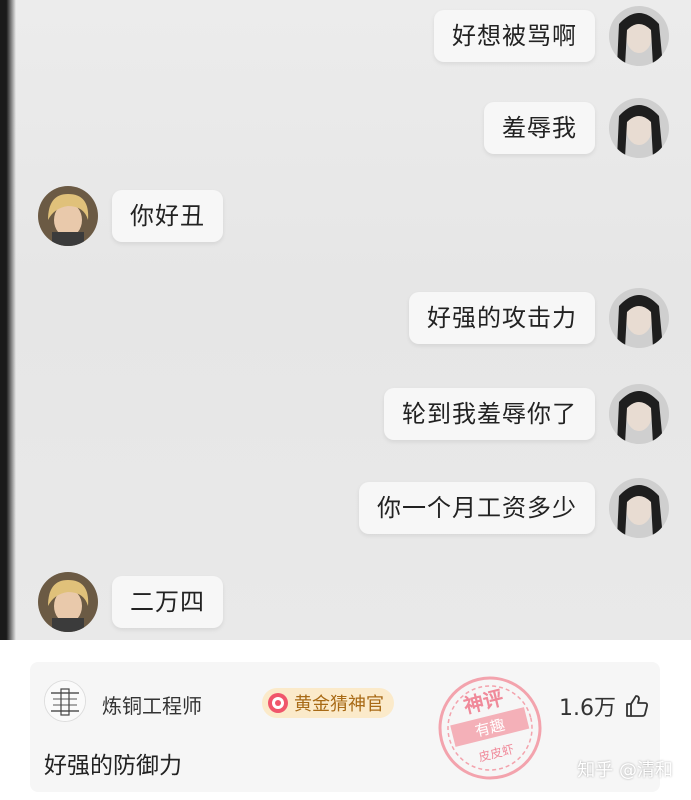 The width and height of the screenshot is (691, 800). What do you see at coordinates (113, 766) in the screenshot?
I see `comment-text: 好强的防御力` at bounding box center [113, 766].